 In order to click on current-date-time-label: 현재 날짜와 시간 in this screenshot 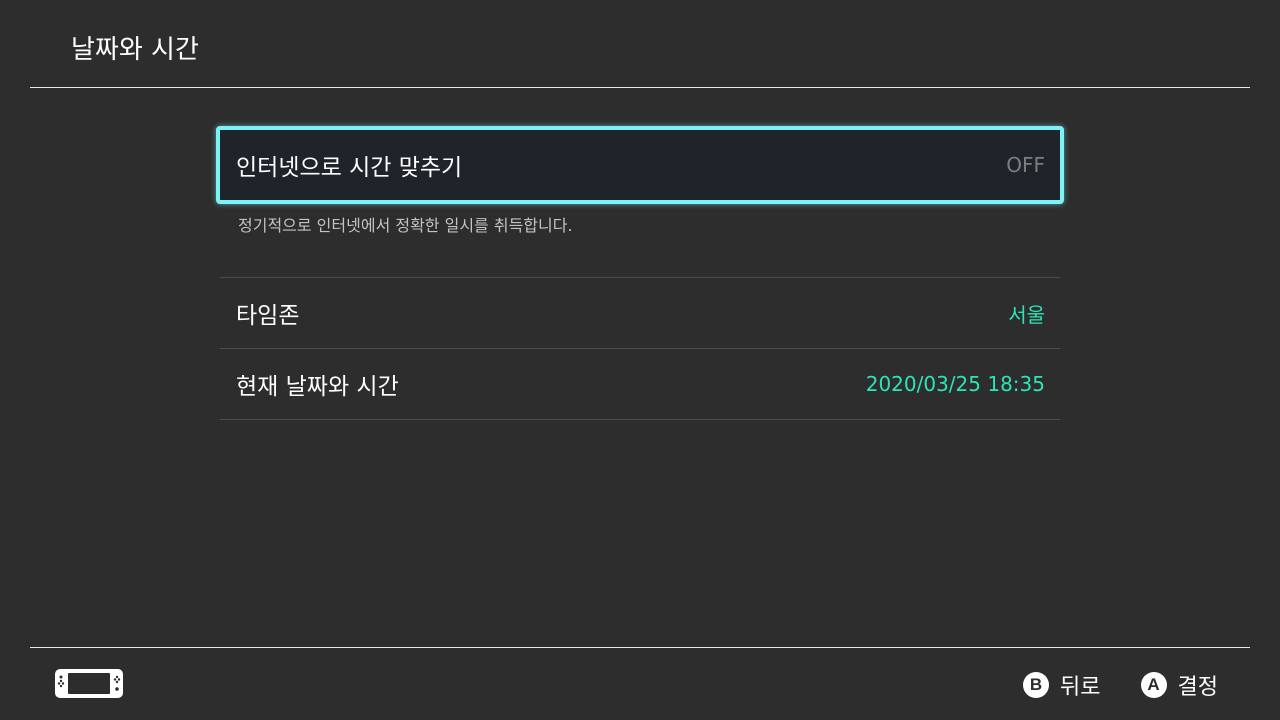, I will do `click(317, 387)`.